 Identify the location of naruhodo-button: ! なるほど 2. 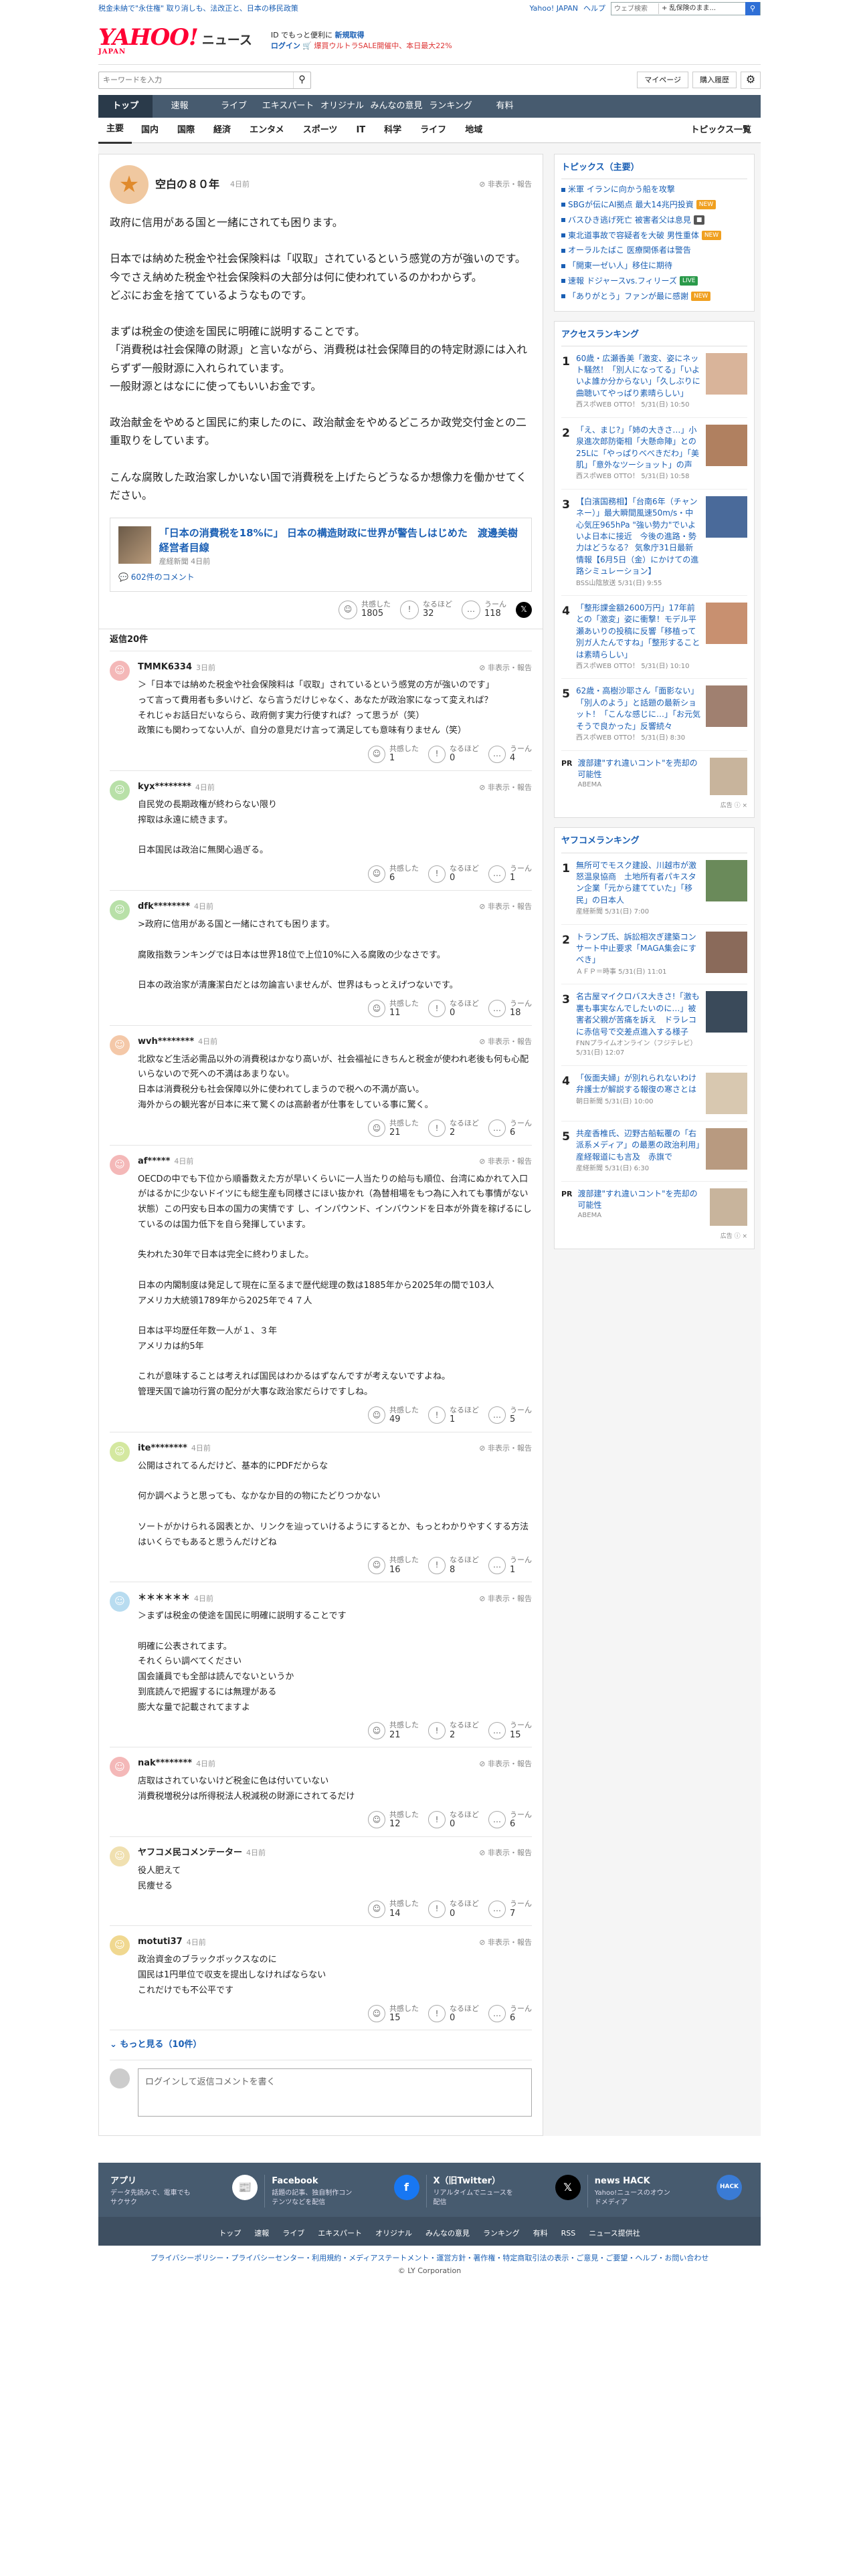
(454, 1128).